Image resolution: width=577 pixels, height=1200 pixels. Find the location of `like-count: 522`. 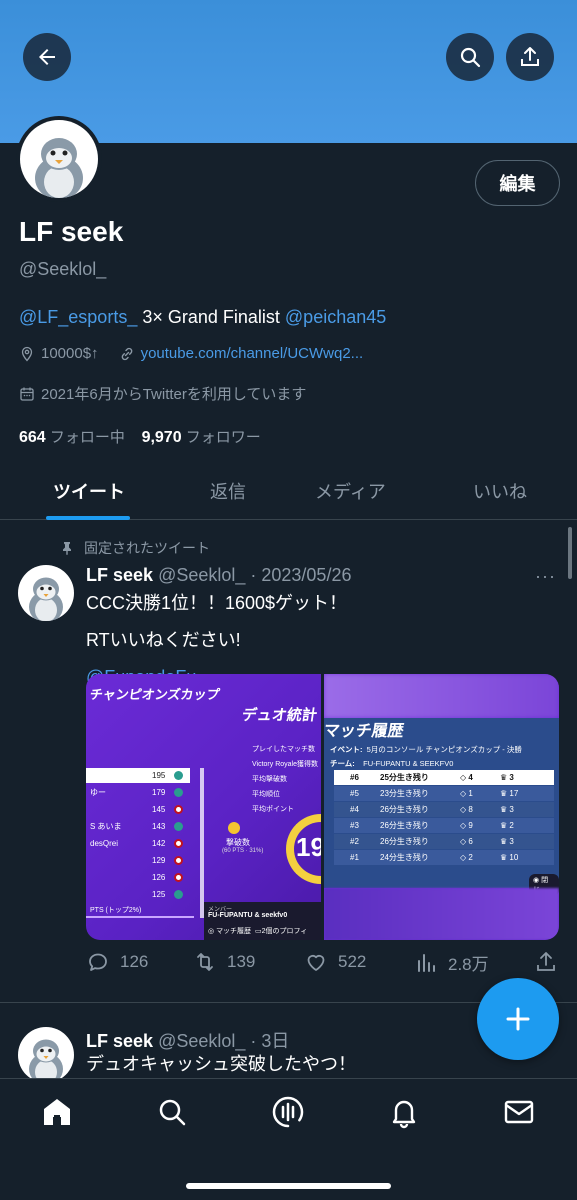

like-count: 522 is located at coordinates (352, 961).